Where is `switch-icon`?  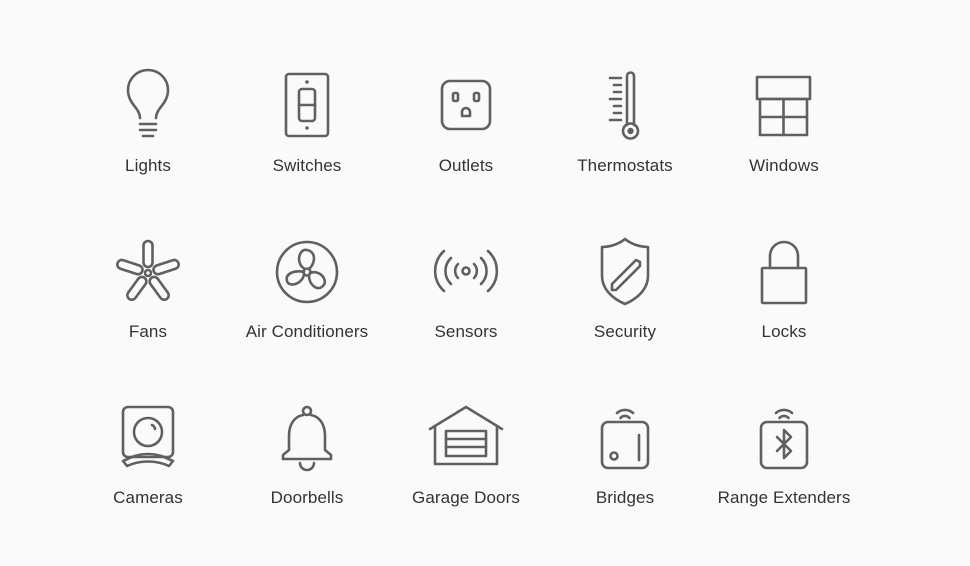 switch-icon is located at coordinates (307, 105).